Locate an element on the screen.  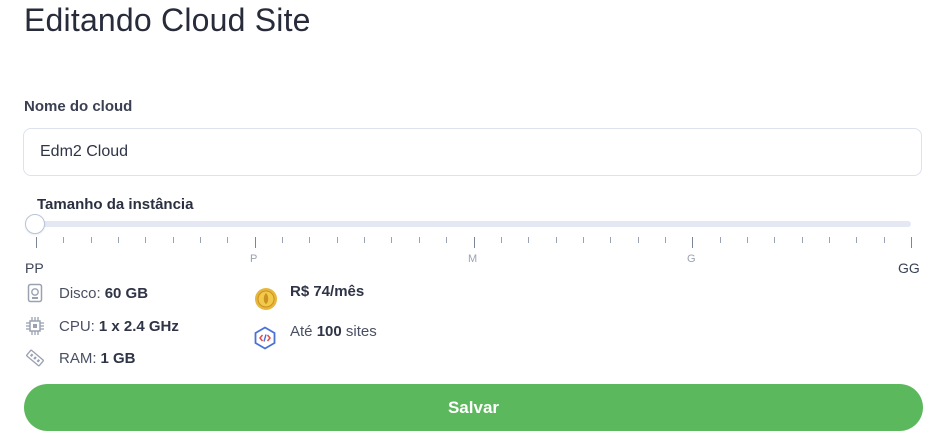
spec-cpu: CPU: 1 x 2.4 GHz is located at coordinates (102, 326).